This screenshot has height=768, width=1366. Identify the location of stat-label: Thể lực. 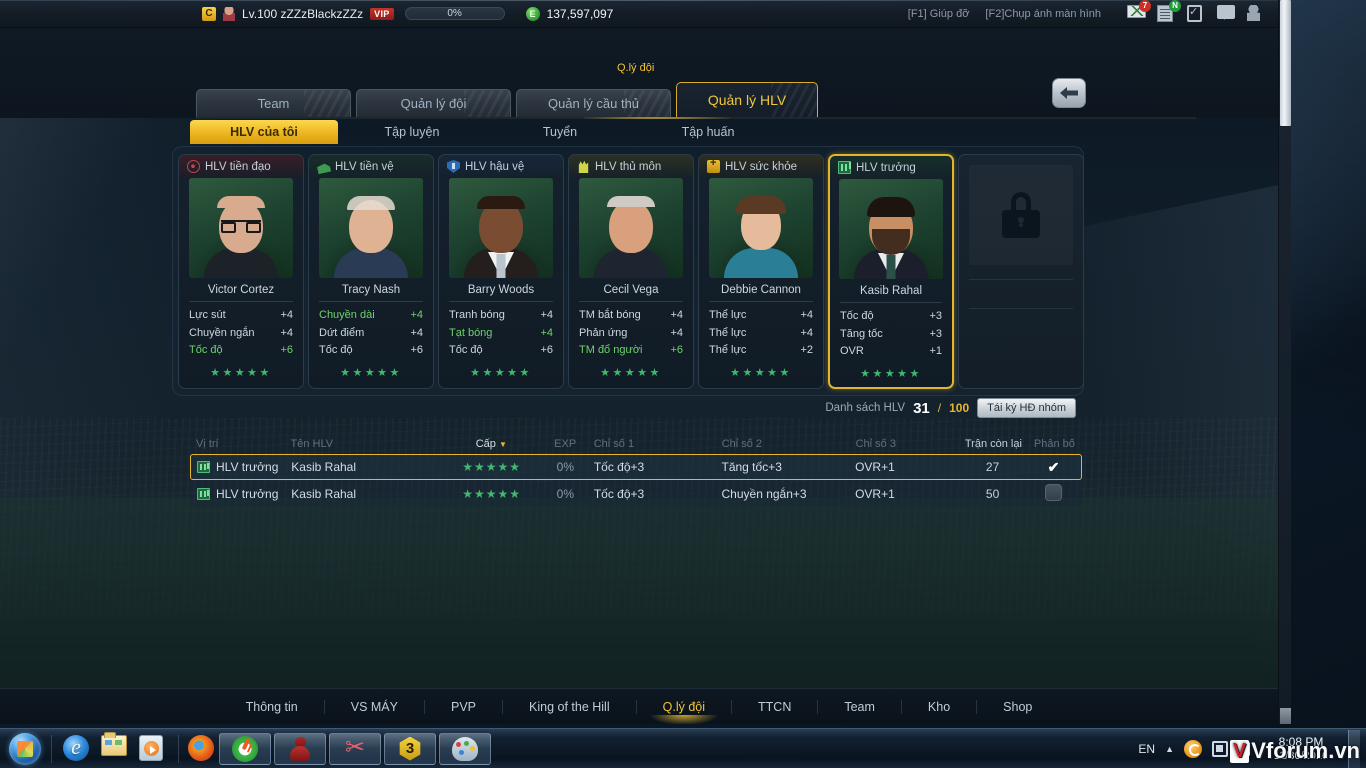
(728, 315).